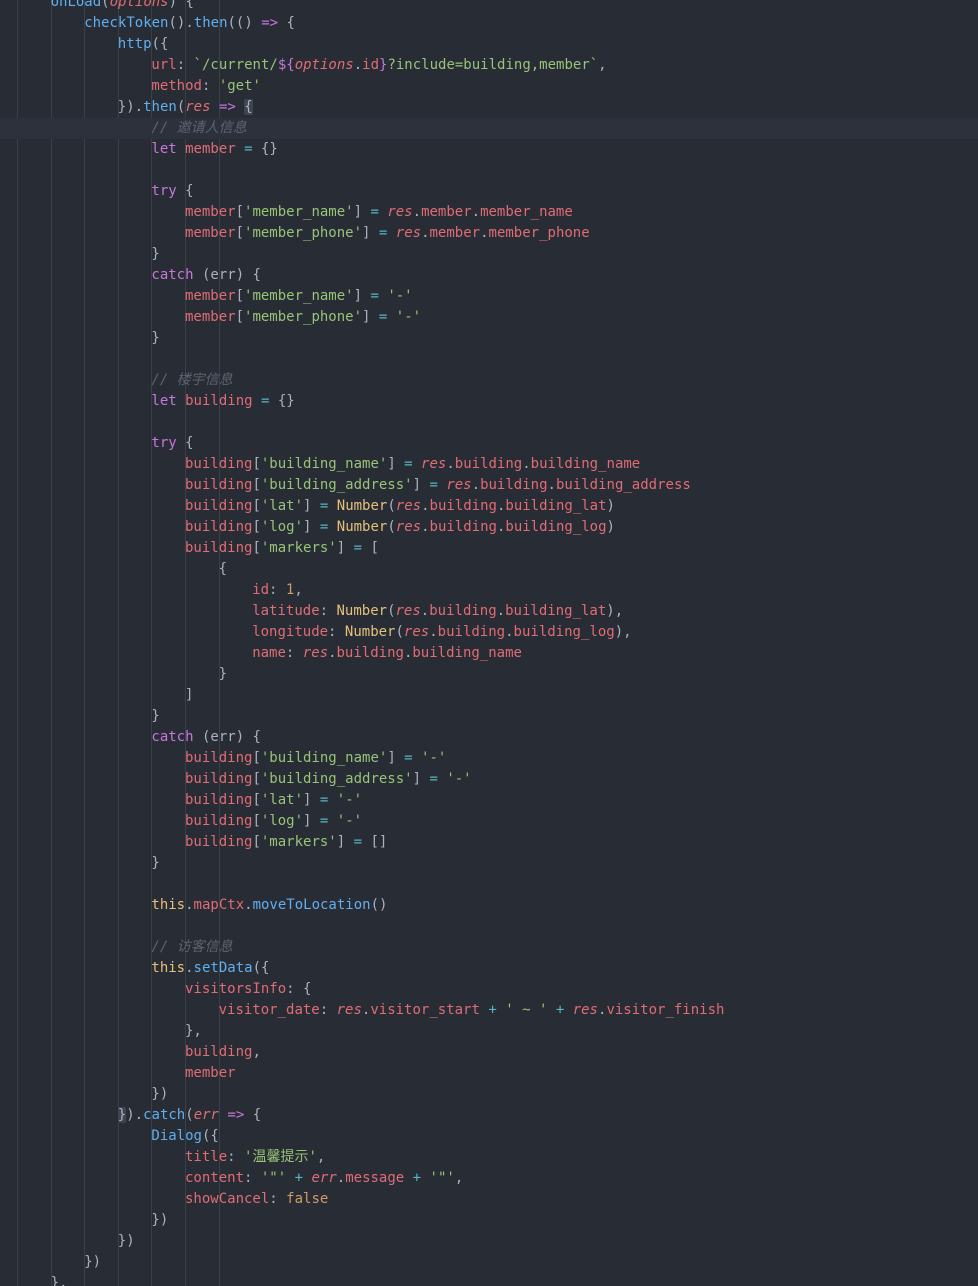 The height and width of the screenshot is (1286, 978). I want to click on code-token: member, so click(455, 233).